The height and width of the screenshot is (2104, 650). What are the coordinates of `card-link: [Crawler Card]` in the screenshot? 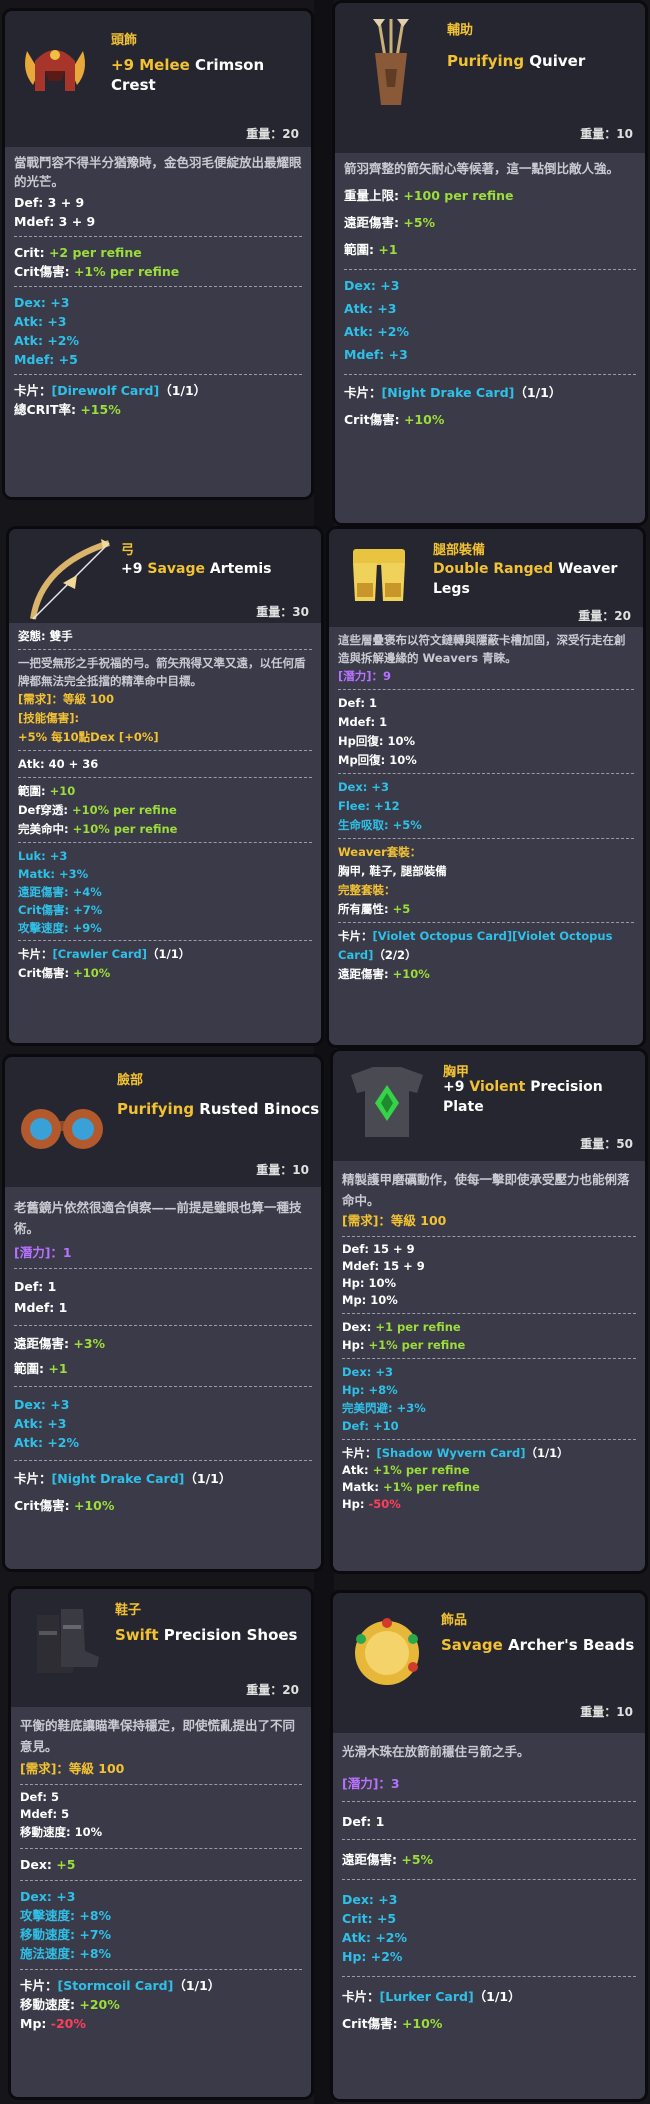 It's located at (100, 954).